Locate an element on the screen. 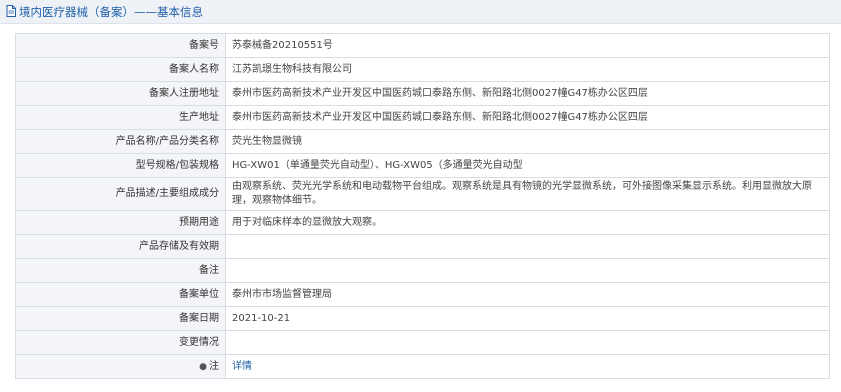  row-label: 备案人名称 is located at coordinates (120, 69).